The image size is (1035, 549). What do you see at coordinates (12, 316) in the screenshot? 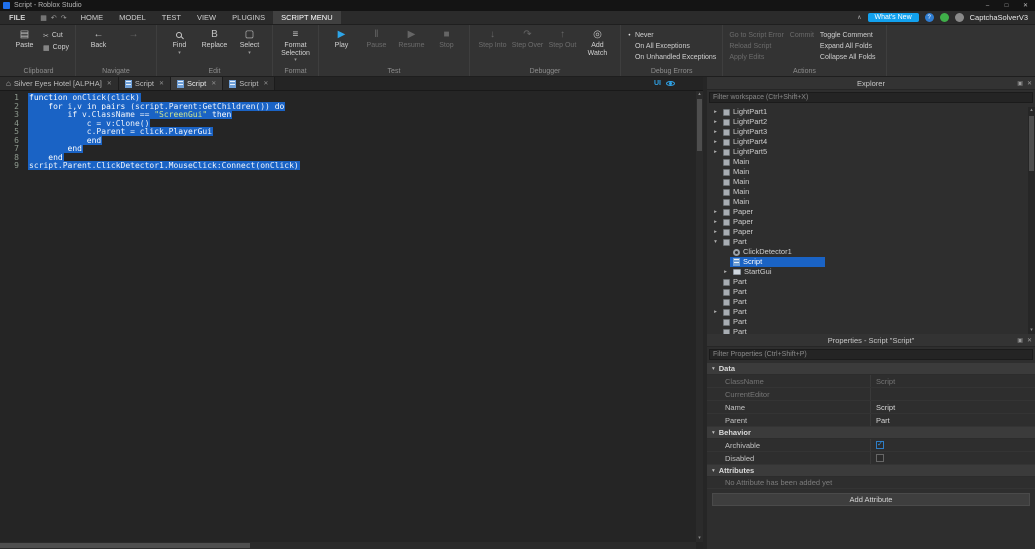
I see `line-number-gutter: 123456789` at bounding box center [12, 316].